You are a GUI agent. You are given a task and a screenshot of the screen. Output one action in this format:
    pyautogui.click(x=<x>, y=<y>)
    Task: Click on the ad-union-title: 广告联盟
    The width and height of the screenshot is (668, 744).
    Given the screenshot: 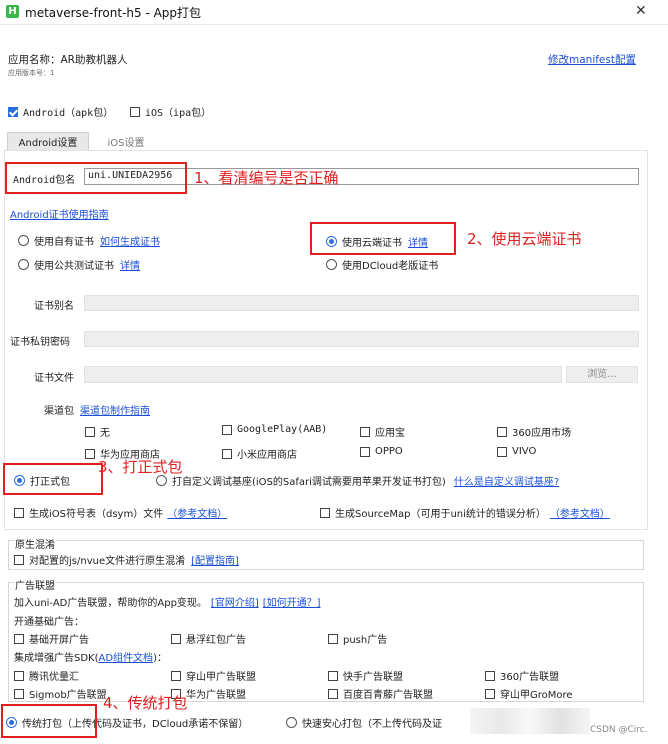 What is the action you would take?
    pyautogui.click(x=35, y=584)
    